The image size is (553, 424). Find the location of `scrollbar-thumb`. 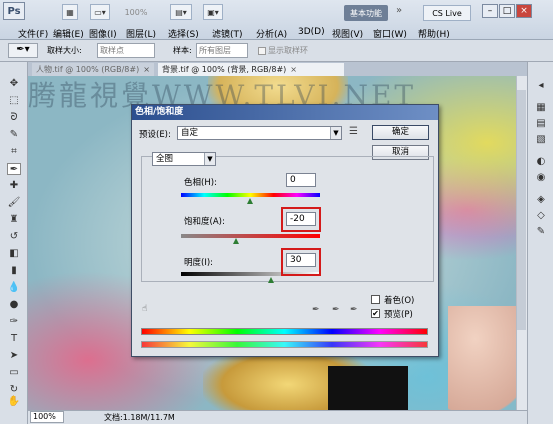

scrollbar-thumb is located at coordinates (521, 210).